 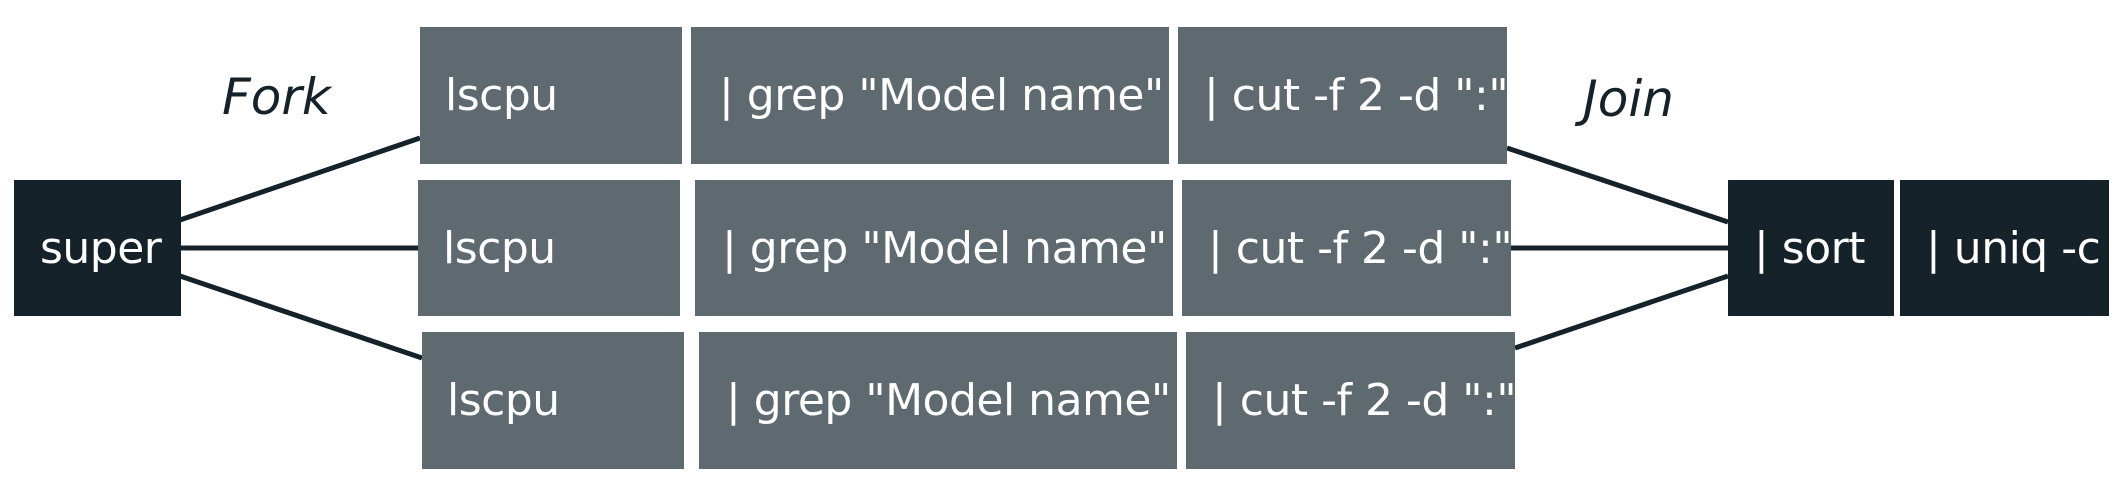 What do you see at coordinates (1347, 248) in the screenshot?
I see `pipeline-2-stage-cut: | cut -f 2 -d ":"` at bounding box center [1347, 248].